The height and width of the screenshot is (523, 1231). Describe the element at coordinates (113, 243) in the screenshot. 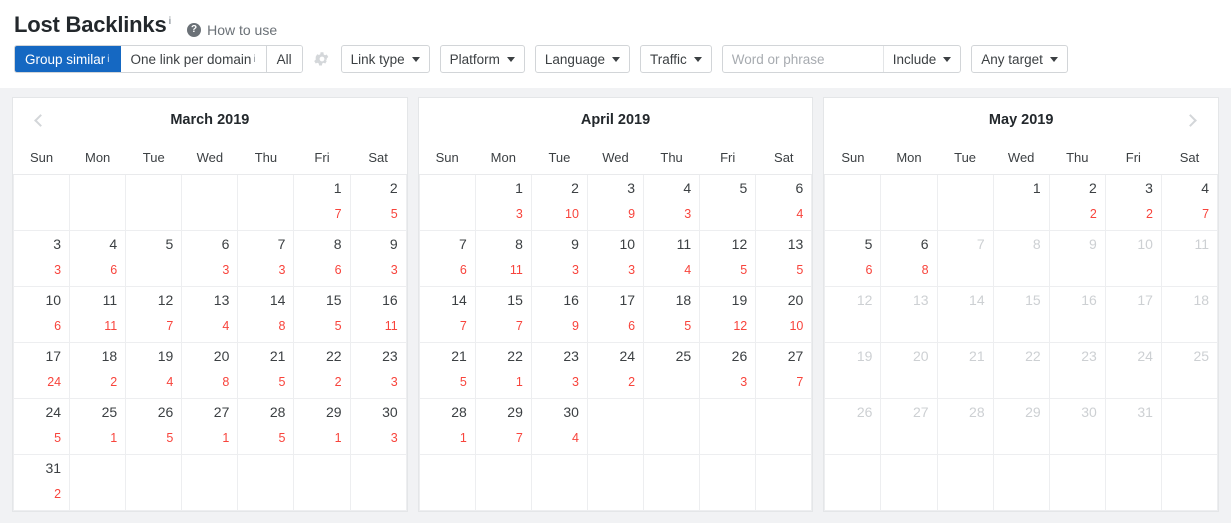

I see `day-number: 4` at that location.